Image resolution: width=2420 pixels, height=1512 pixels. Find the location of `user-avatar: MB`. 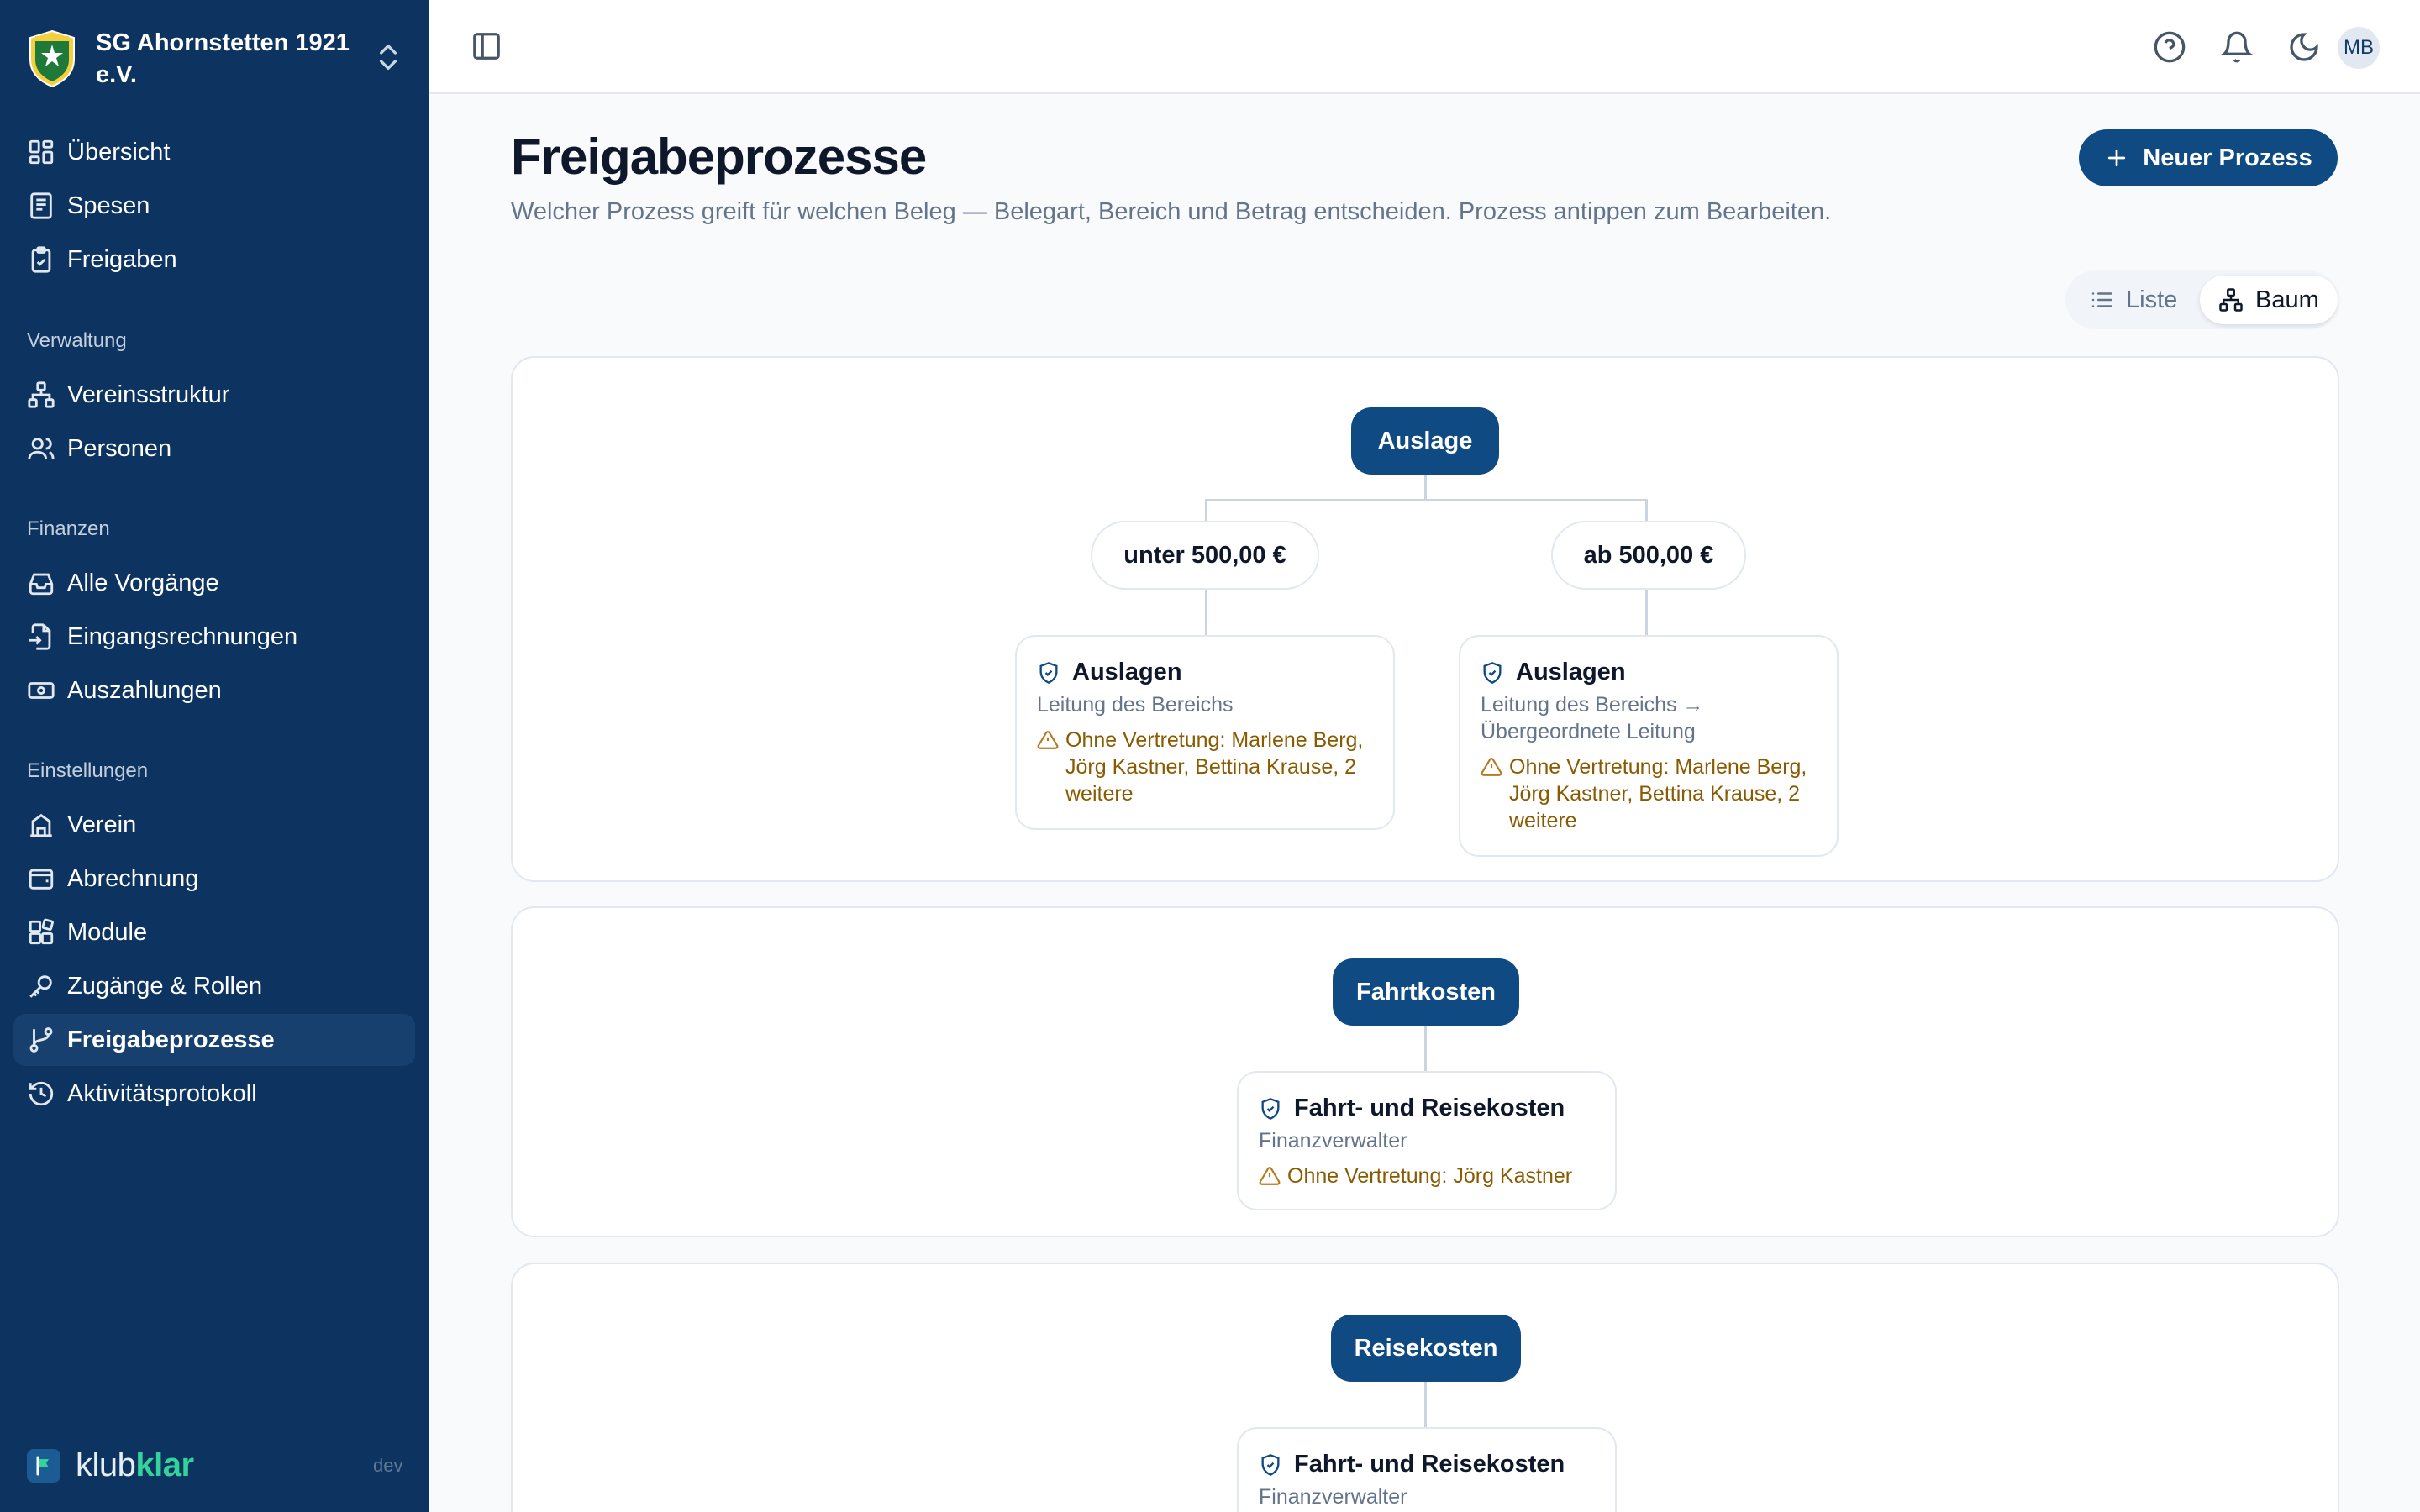

user-avatar: MB is located at coordinates (2359, 48).